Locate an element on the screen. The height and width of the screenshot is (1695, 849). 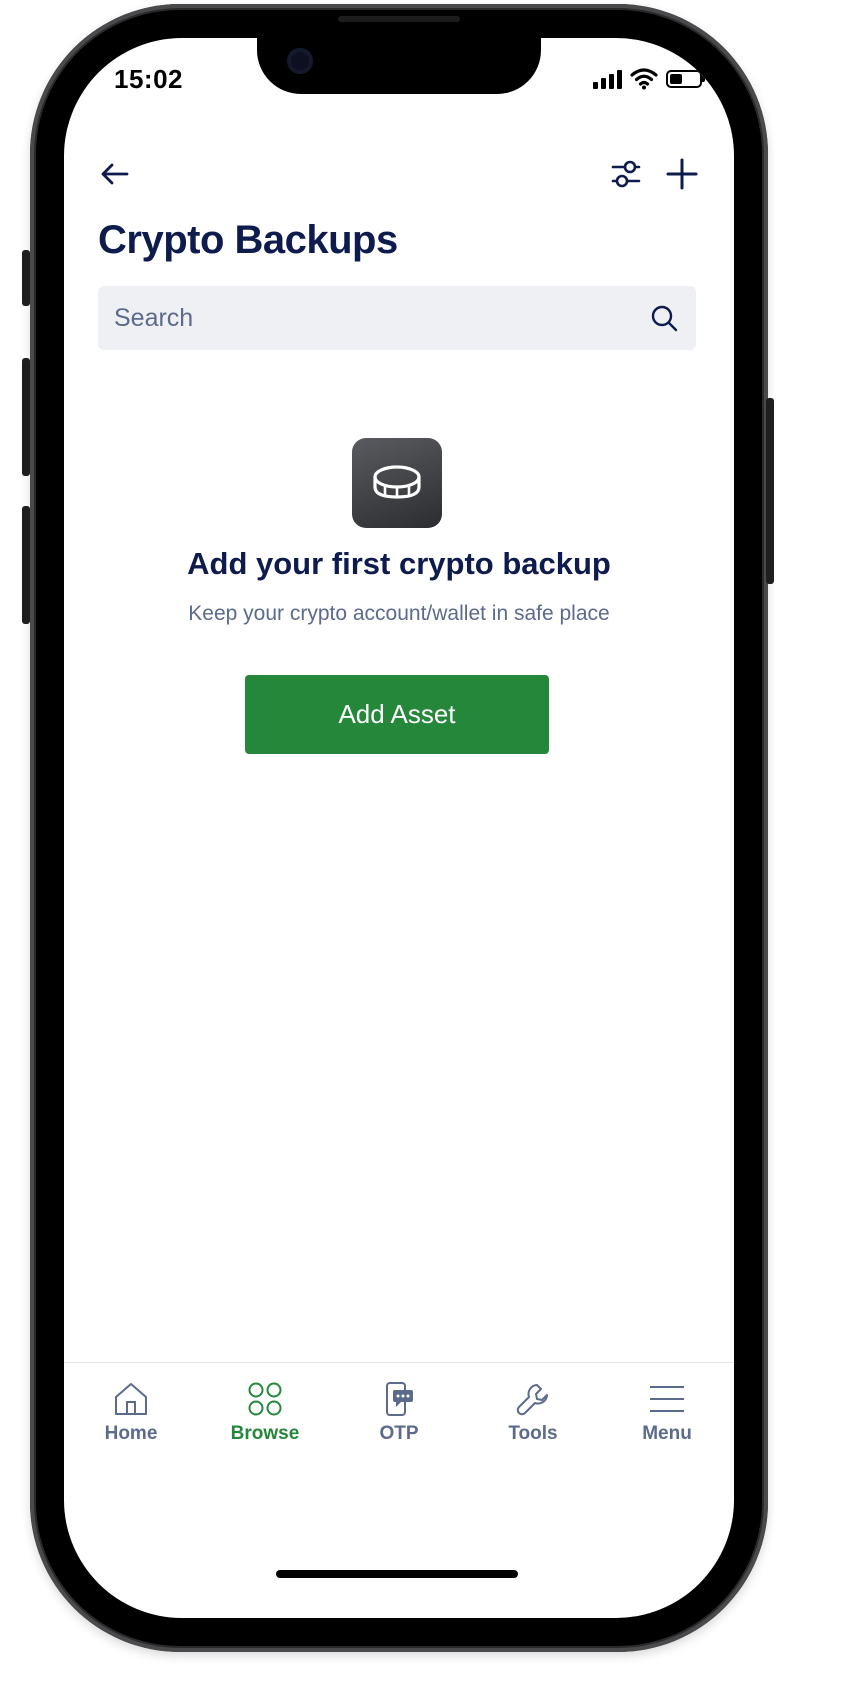
tab-browse-label: Browse is located at coordinates (265, 1433).